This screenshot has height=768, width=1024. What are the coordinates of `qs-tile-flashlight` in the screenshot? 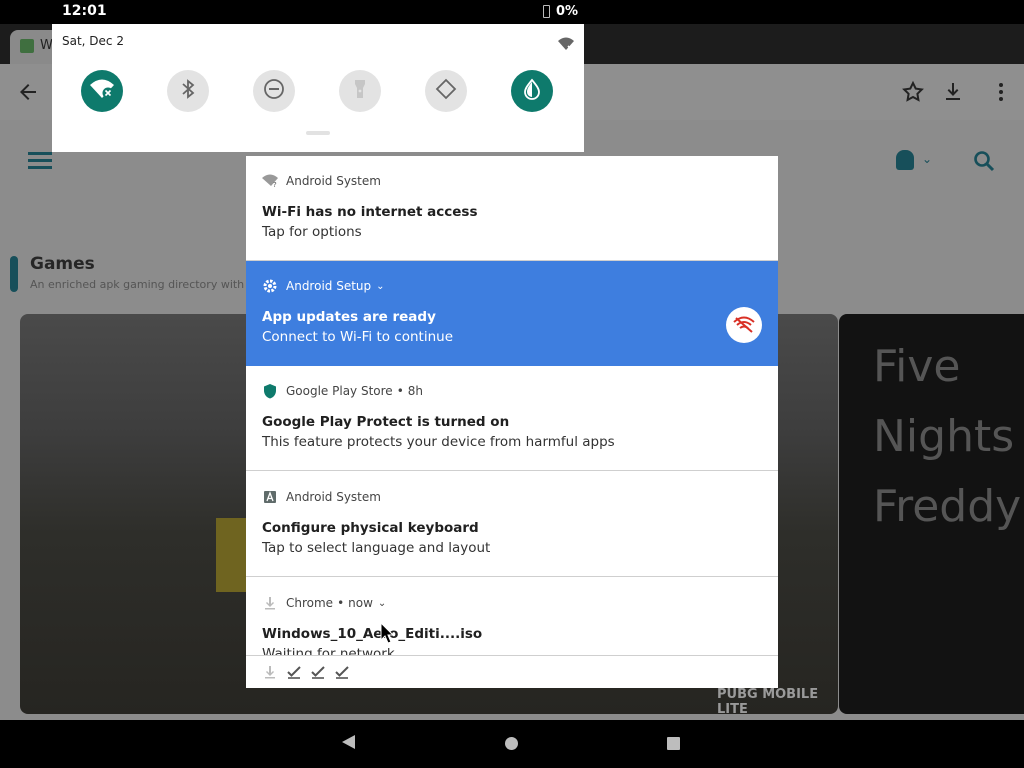 It's located at (360, 91).